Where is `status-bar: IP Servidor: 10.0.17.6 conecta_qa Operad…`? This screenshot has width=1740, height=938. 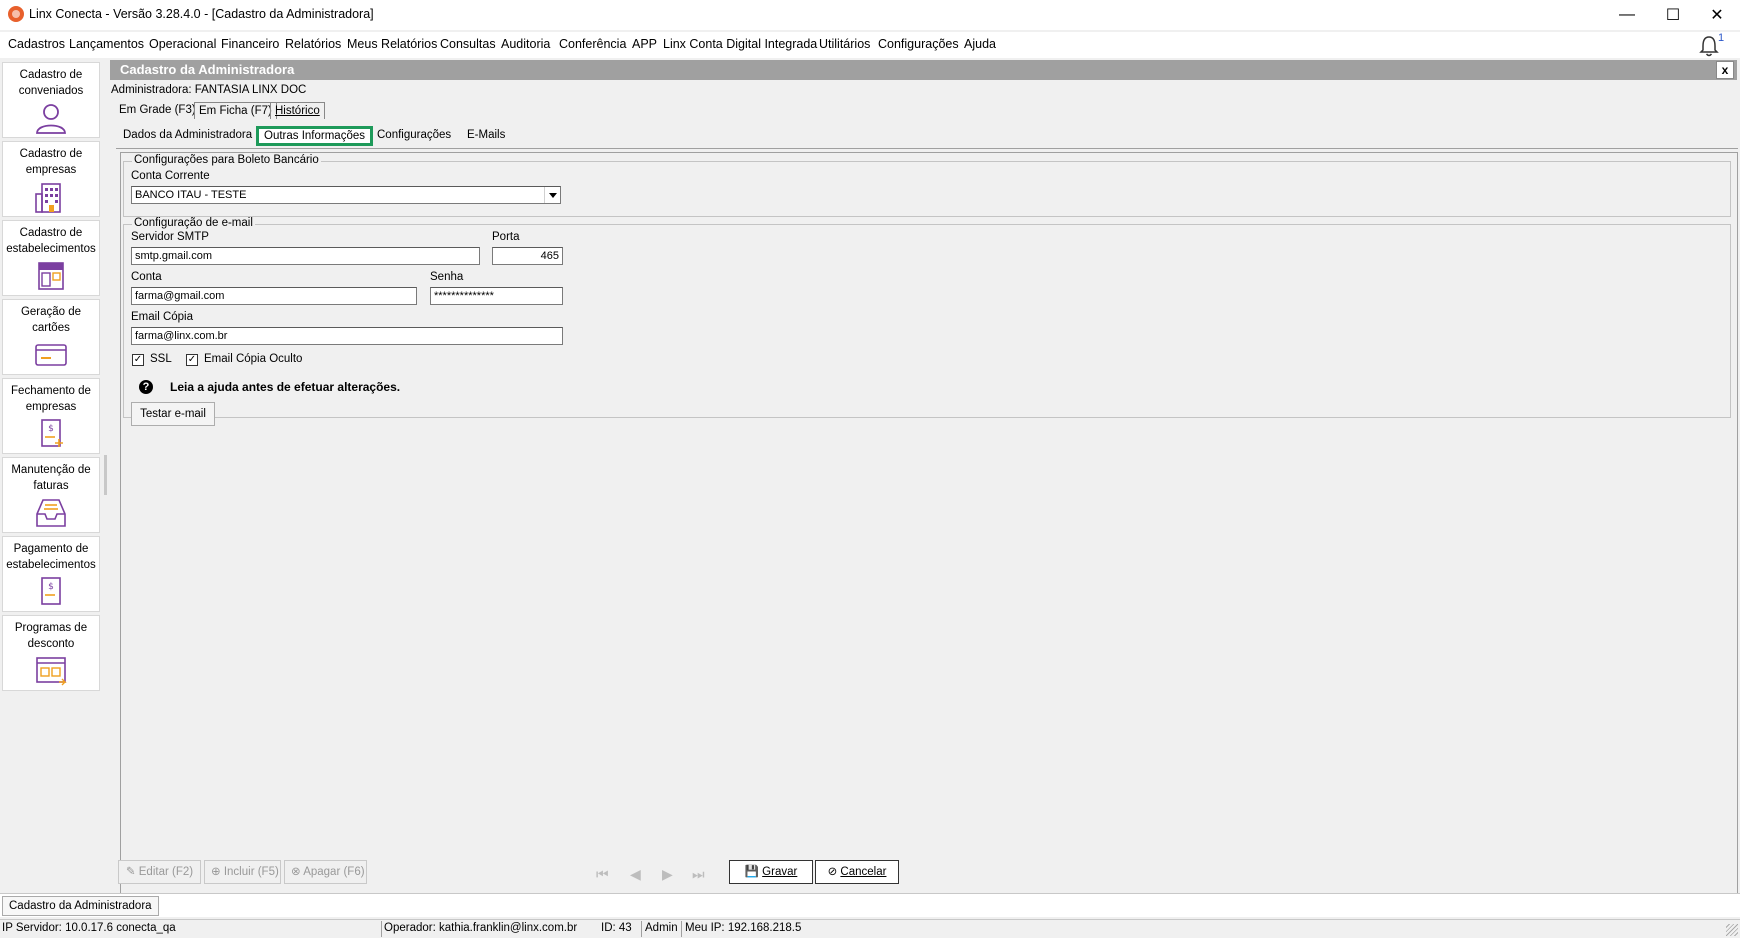
status-bar: IP Servidor: 10.0.17.6 conecta_qa Operad… is located at coordinates (870, 928).